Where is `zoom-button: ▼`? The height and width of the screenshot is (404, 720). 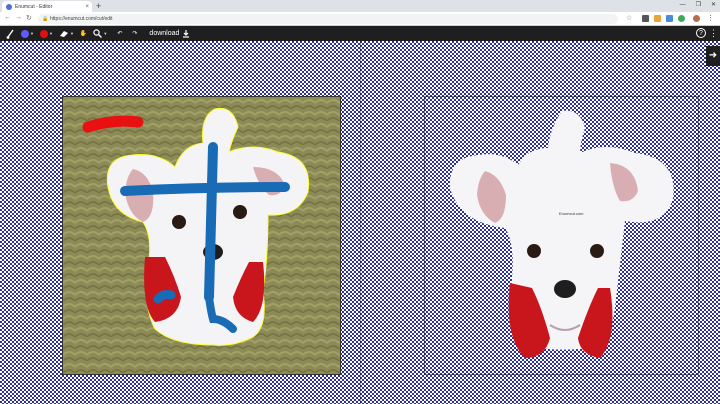
zoom-button: ▼ is located at coordinates (100, 33).